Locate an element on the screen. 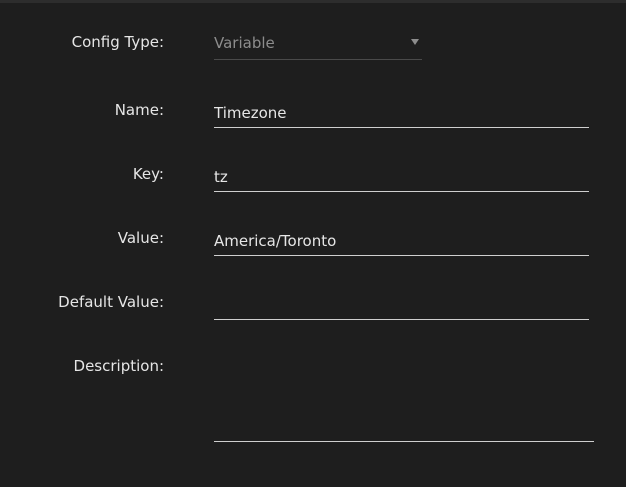 This screenshot has width=626, height=487. description-label: Description: is located at coordinates (118, 366).